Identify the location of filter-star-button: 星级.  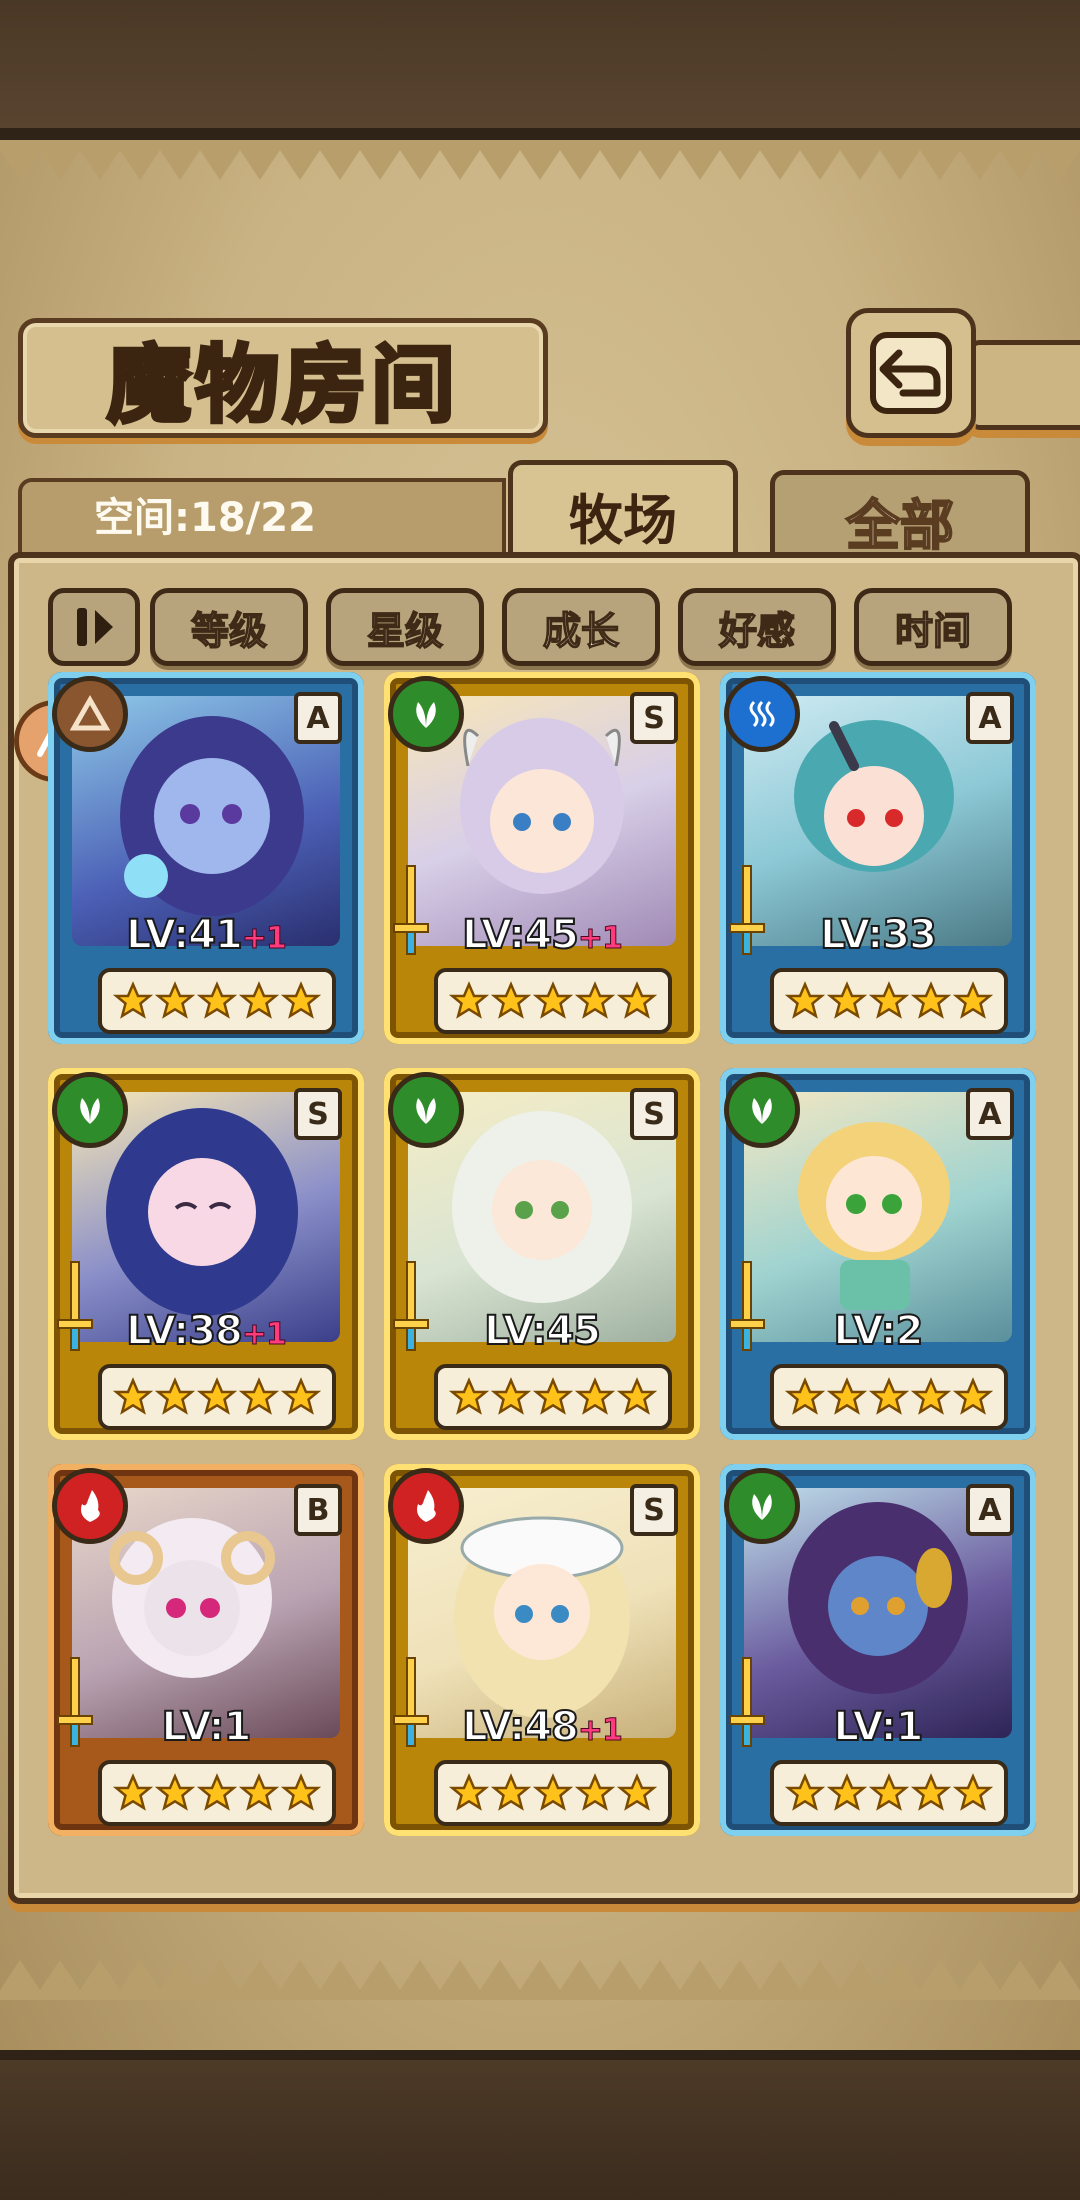
(405, 627).